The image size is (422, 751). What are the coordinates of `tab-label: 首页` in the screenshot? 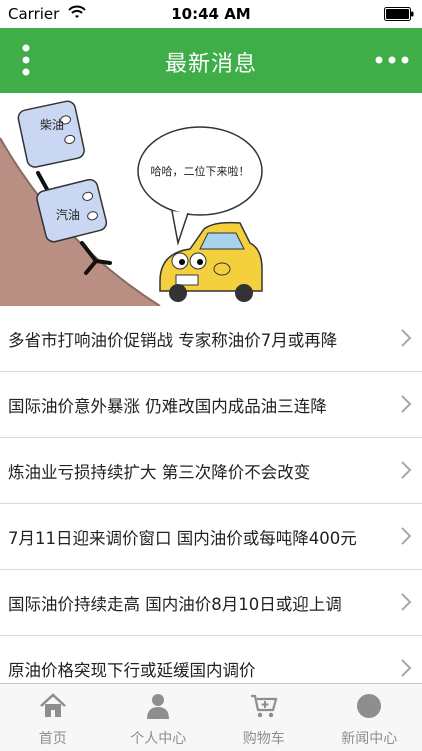 It's located at (53, 738).